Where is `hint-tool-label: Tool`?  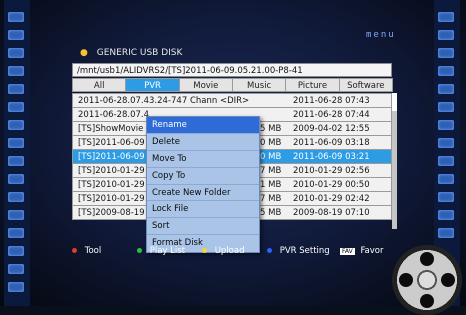
hint-tool-label: Tool is located at coordinates (93, 251).